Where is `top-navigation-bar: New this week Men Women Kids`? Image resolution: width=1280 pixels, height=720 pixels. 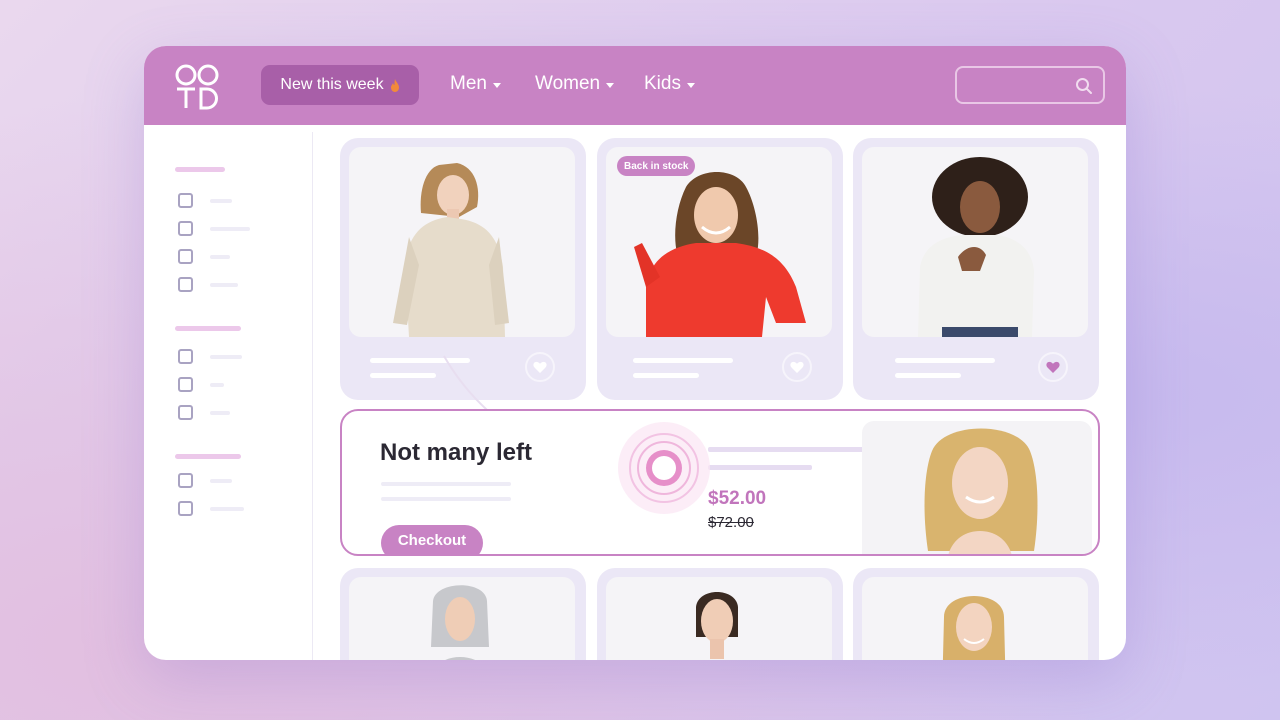
top-navigation-bar: New this week Men Women Kids is located at coordinates (635, 85).